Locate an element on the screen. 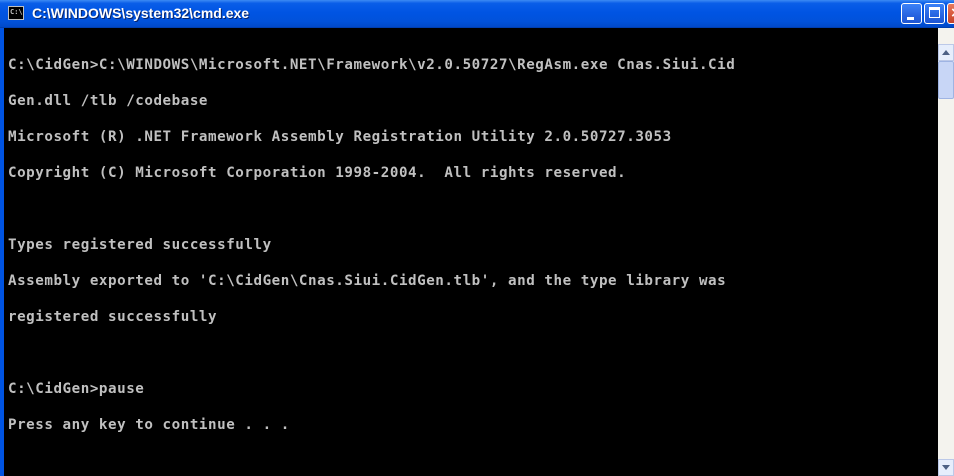 The height and width of the screenshot is (476, 954). minimize-icon is located at coordinates (910, 18).